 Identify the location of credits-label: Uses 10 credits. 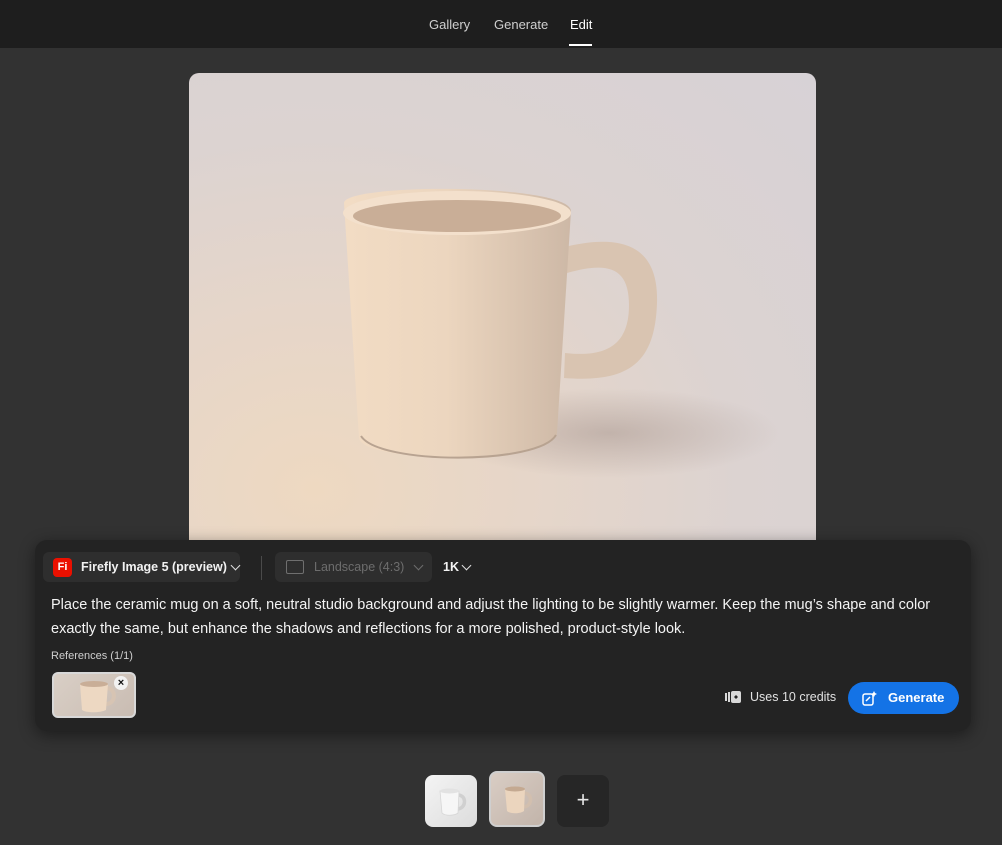
(793, 697).